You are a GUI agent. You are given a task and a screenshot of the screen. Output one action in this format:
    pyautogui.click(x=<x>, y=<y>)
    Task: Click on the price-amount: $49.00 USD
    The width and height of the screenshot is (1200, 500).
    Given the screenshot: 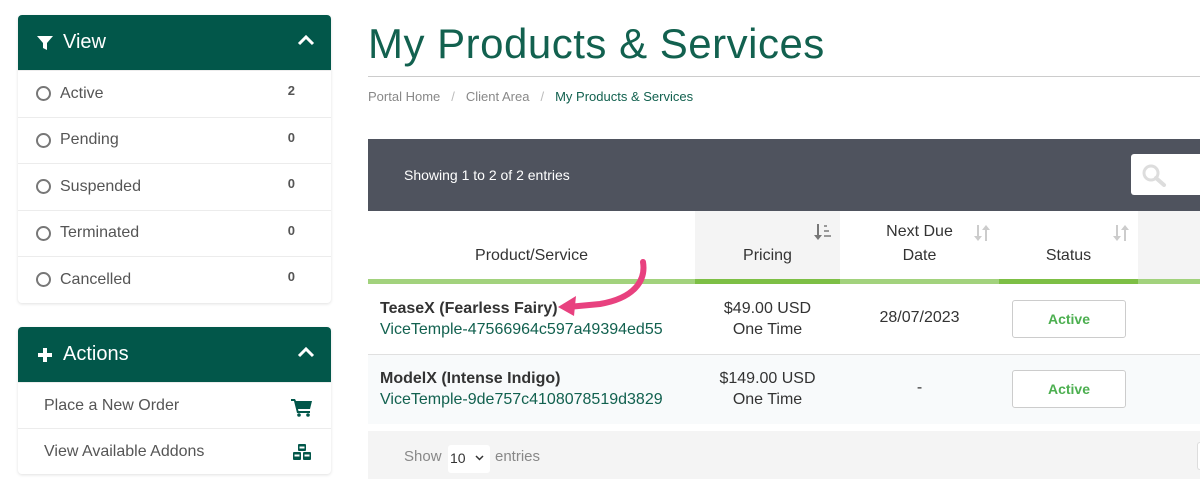 What is the action you would take?
    pyautogui.click(x=767, y=308)
    